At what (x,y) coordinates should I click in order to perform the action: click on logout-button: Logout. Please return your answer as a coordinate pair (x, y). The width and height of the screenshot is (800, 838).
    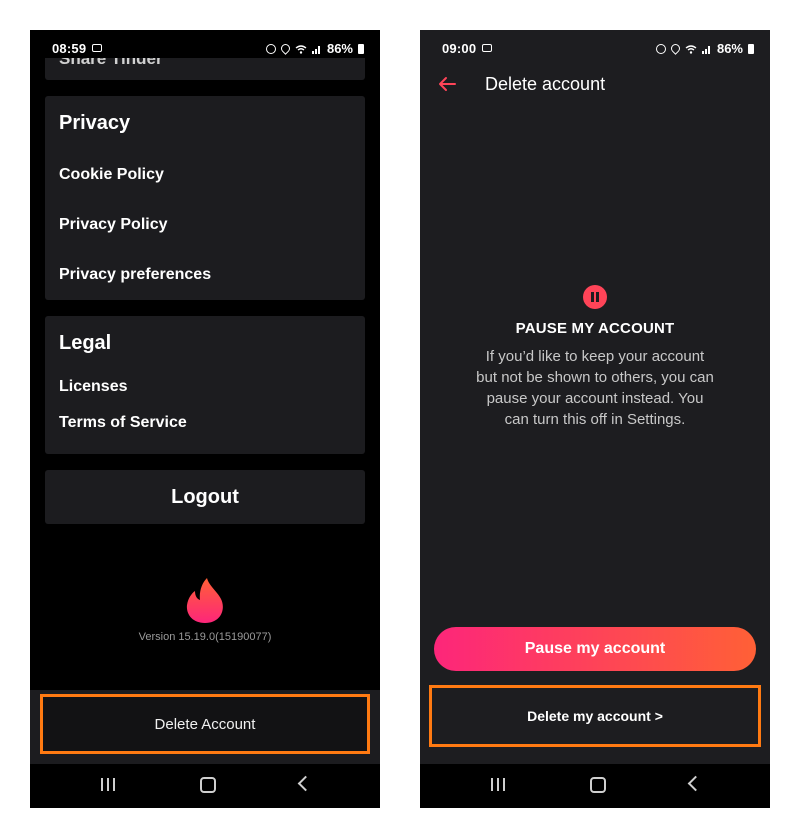
    Looking at the image, I should click on (205, 497).